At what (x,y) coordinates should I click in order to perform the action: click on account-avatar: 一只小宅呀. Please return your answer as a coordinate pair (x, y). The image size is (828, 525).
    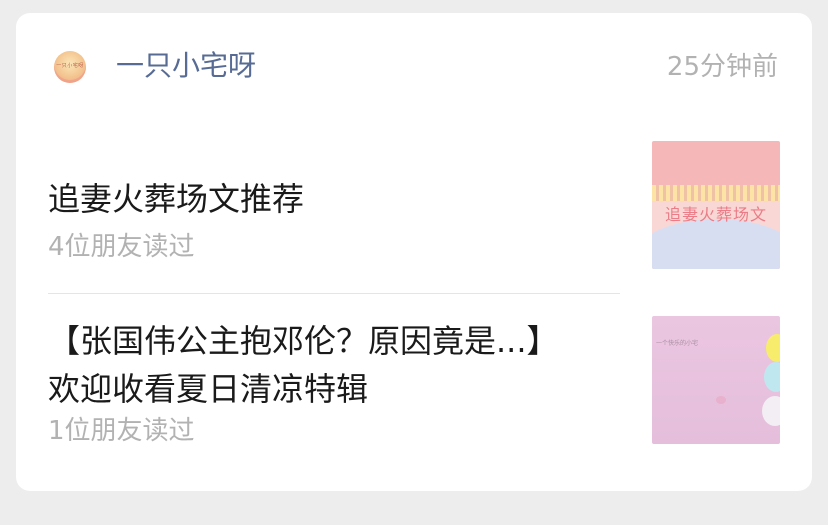
    Looking at the image, I should click on (70, 67).